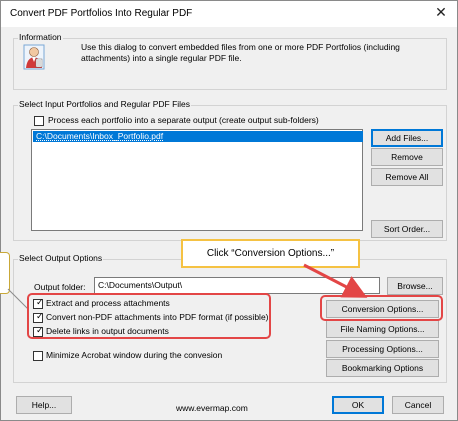  What do you see at coordinates (418, 405) in the screenshot?
I see `cancel-button: Cancel` at bounding box center [418, 405].